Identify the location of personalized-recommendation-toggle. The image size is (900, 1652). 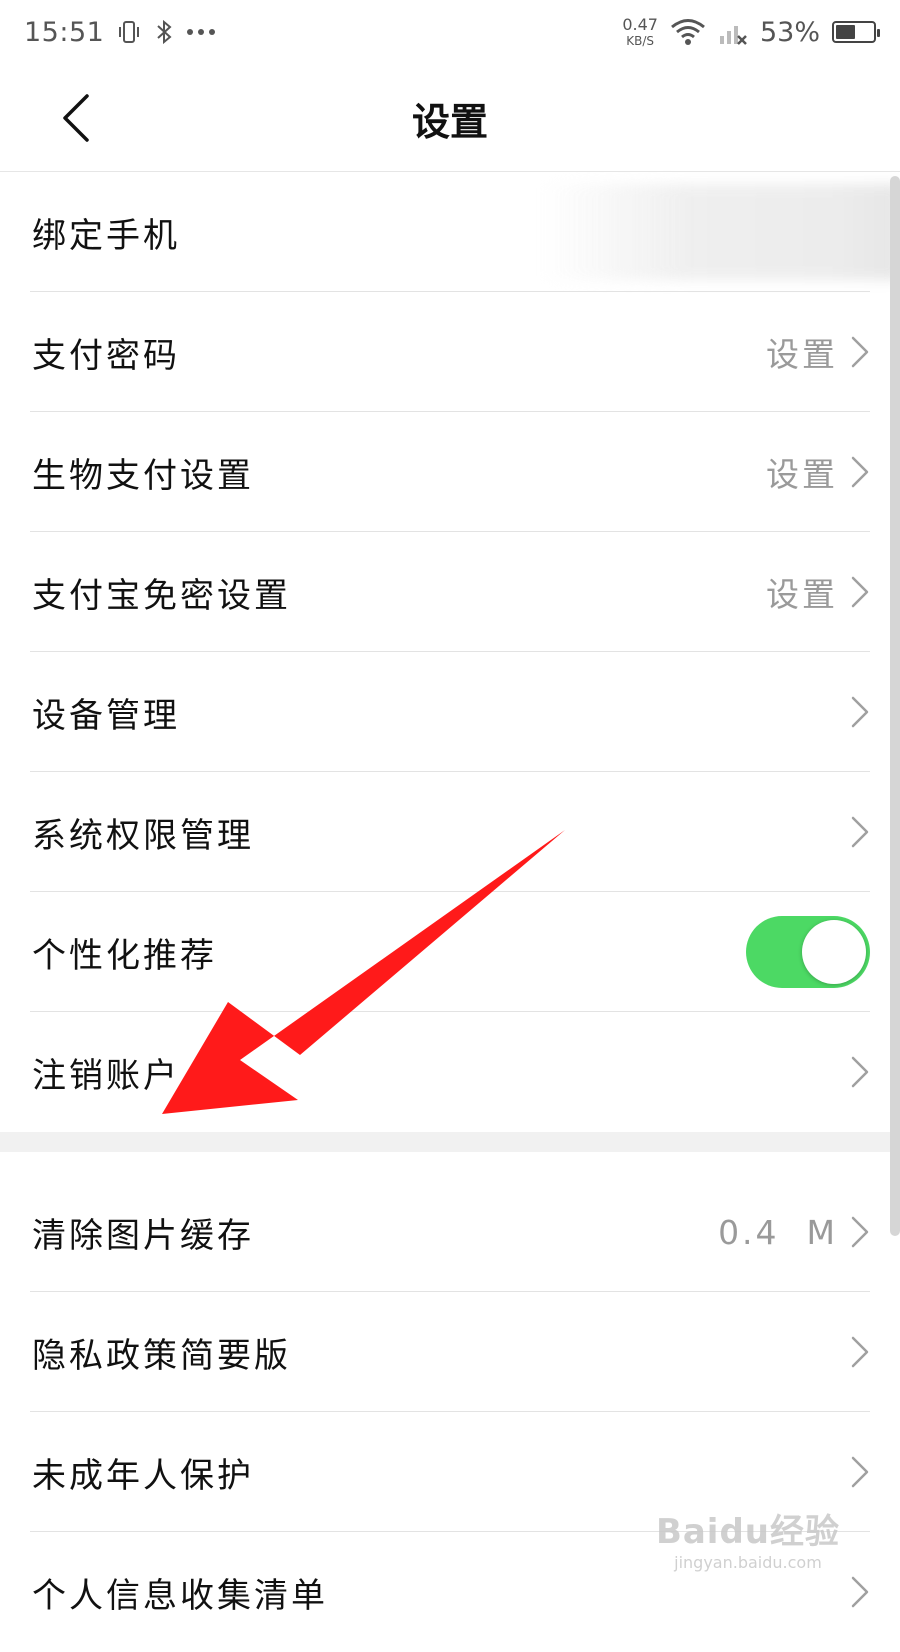
(808, 952).